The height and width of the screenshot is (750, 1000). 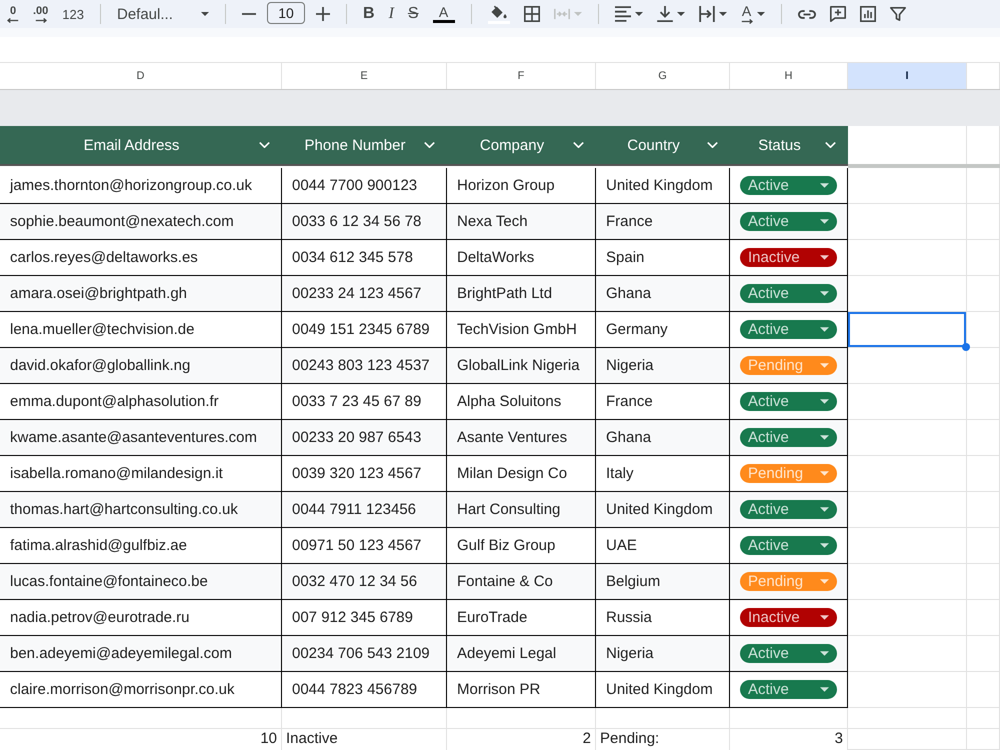 What do you see at coordinates (789, 739) in the screenshot?
I see `summary-cell: 3` at bounding box center [789, 739].